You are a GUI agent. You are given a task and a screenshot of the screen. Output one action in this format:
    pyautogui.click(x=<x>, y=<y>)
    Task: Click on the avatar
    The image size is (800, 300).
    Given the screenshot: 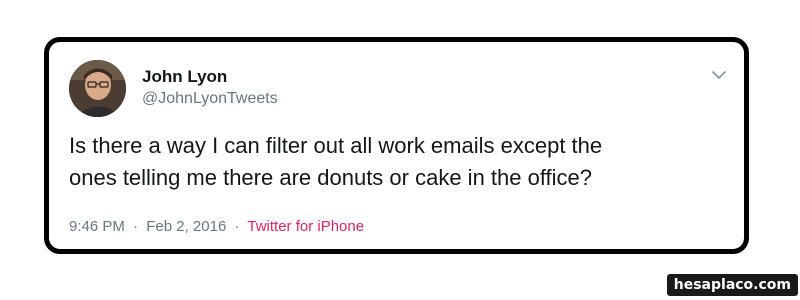 What is the action you would take?
    pyautogui.click(x=97, y=88)
    